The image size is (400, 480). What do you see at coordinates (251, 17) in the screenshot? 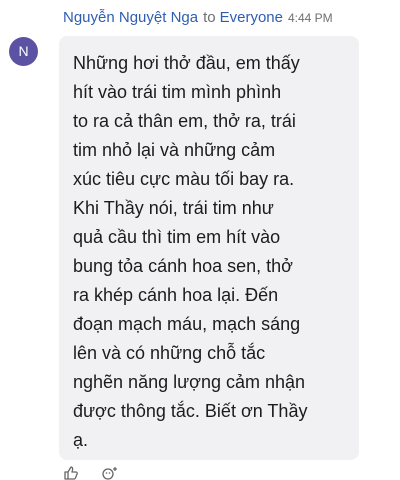
I see `recipient-name: Everyone` at bounding box center [251, 17].